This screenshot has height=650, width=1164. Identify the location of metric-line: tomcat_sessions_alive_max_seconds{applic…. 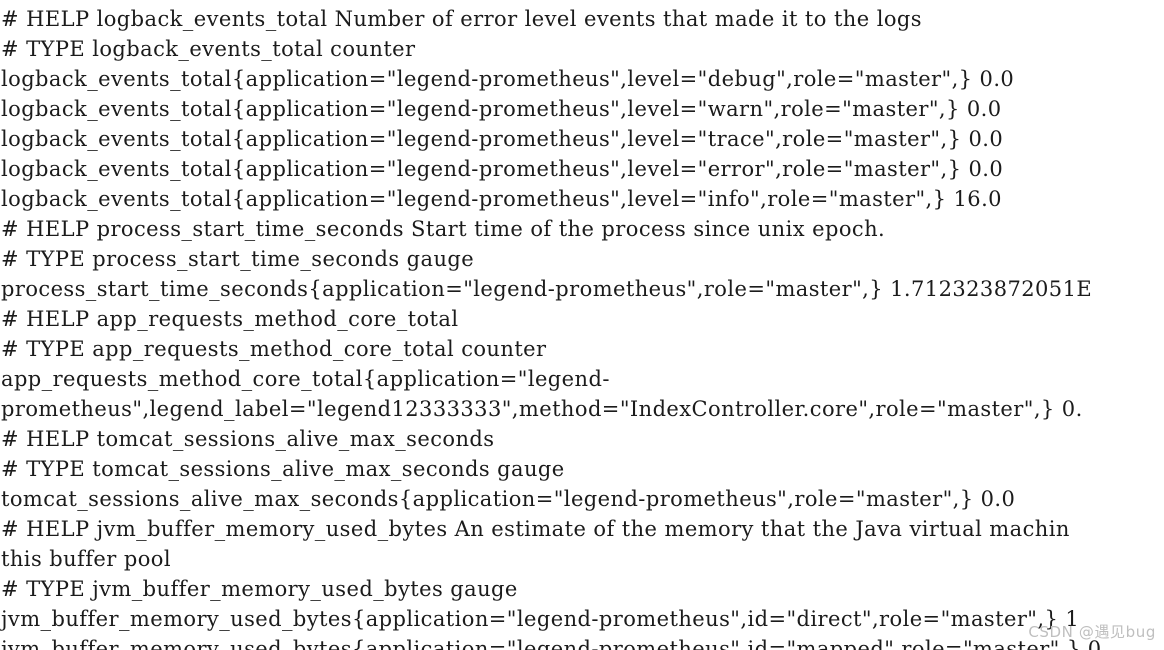
(508, 499).